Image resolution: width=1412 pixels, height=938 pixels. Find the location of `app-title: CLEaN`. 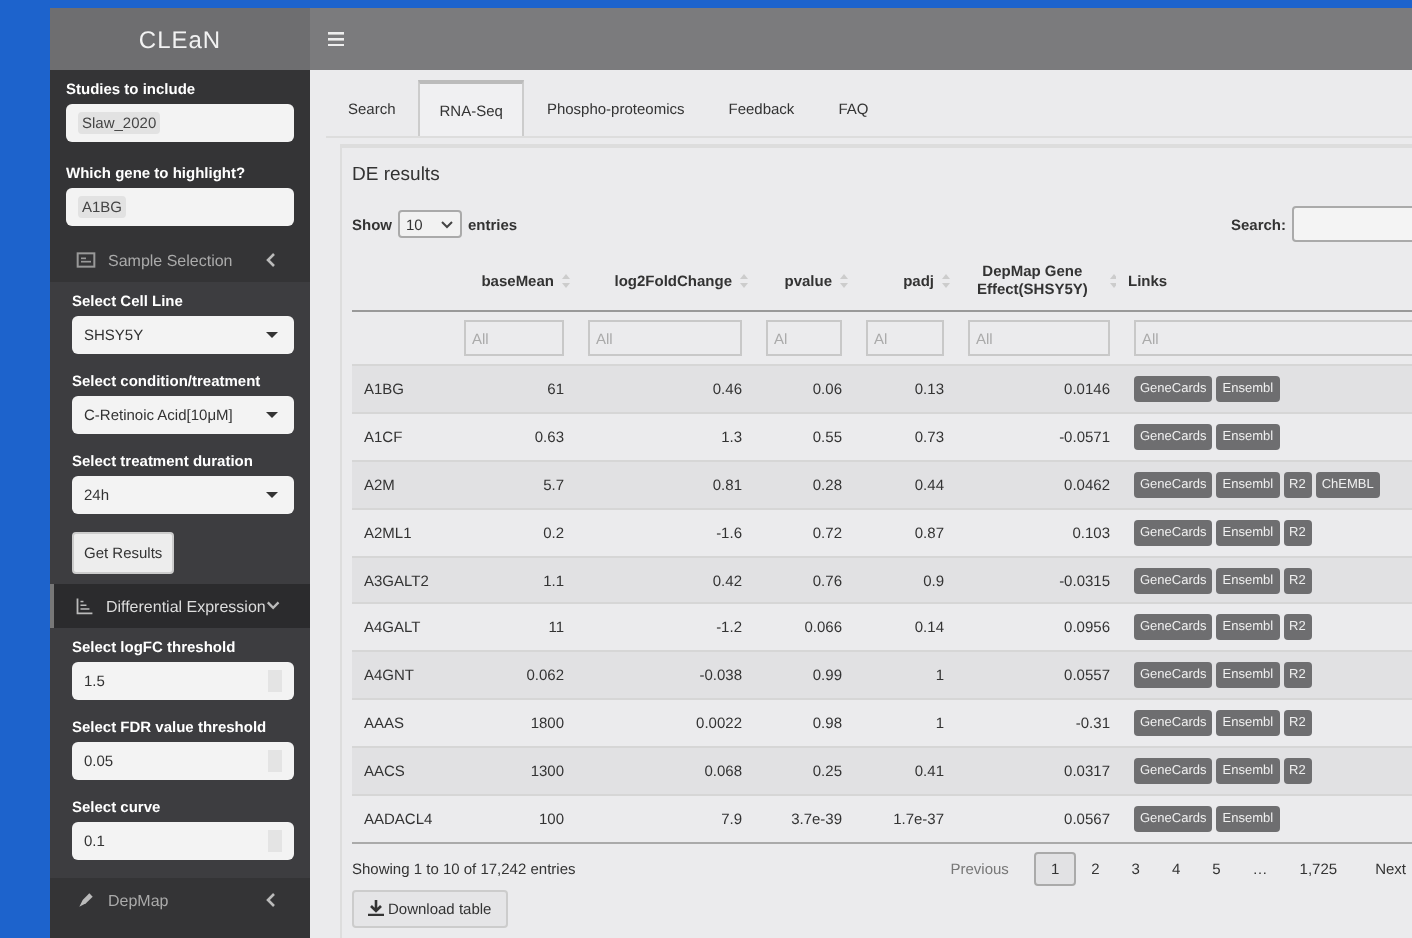

app-title: CLEaN is located at coordinates (180, 39).